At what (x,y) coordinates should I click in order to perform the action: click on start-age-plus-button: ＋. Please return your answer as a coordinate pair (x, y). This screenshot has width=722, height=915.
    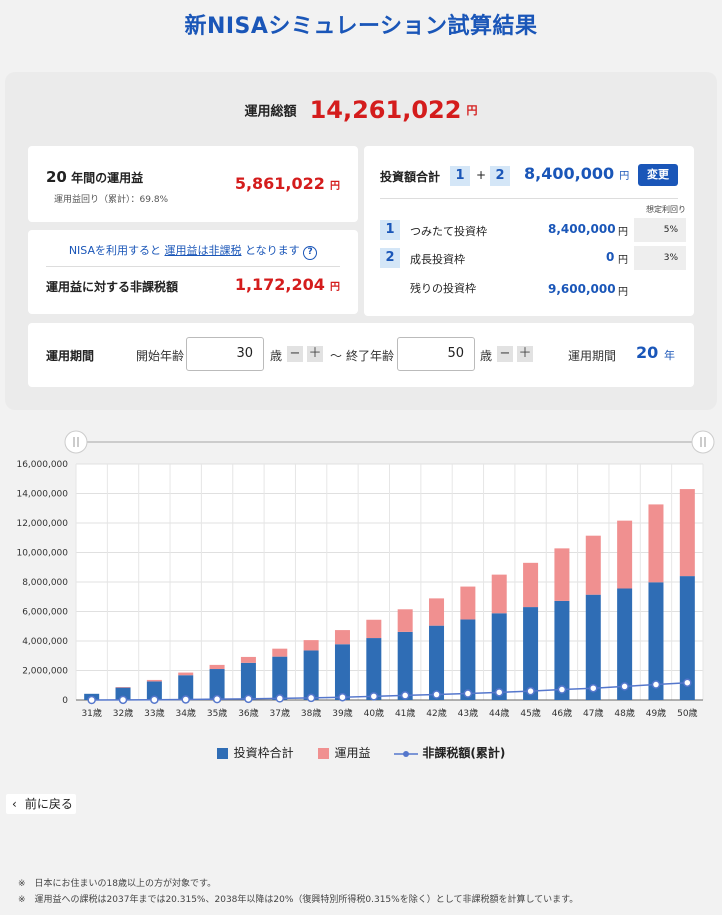
    Looking at the image, I should click on (315, 354).